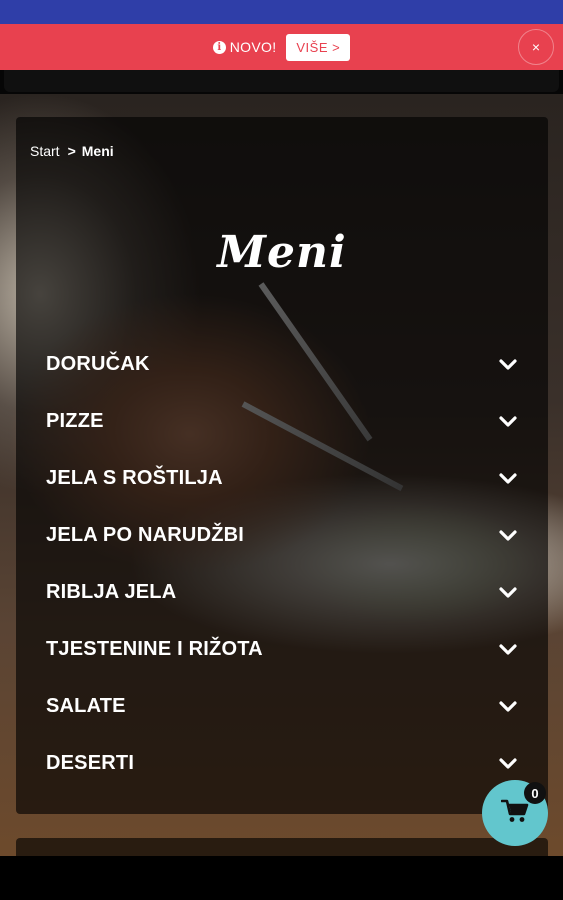 The height and width of the screenshot is (900, 563). I want to click on page-title: Meni, so click(282, 252).